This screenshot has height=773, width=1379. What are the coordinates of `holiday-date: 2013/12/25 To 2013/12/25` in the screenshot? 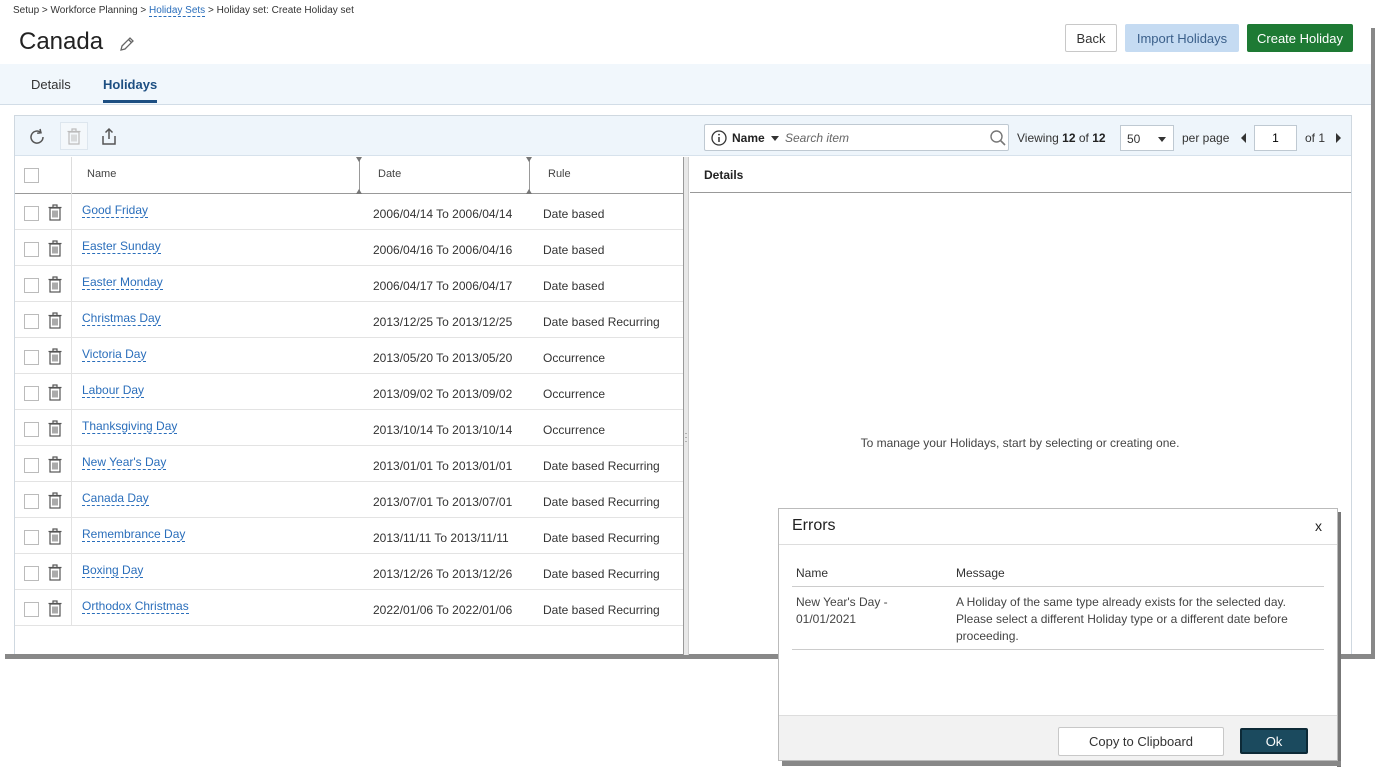 It's located at (443, 322).